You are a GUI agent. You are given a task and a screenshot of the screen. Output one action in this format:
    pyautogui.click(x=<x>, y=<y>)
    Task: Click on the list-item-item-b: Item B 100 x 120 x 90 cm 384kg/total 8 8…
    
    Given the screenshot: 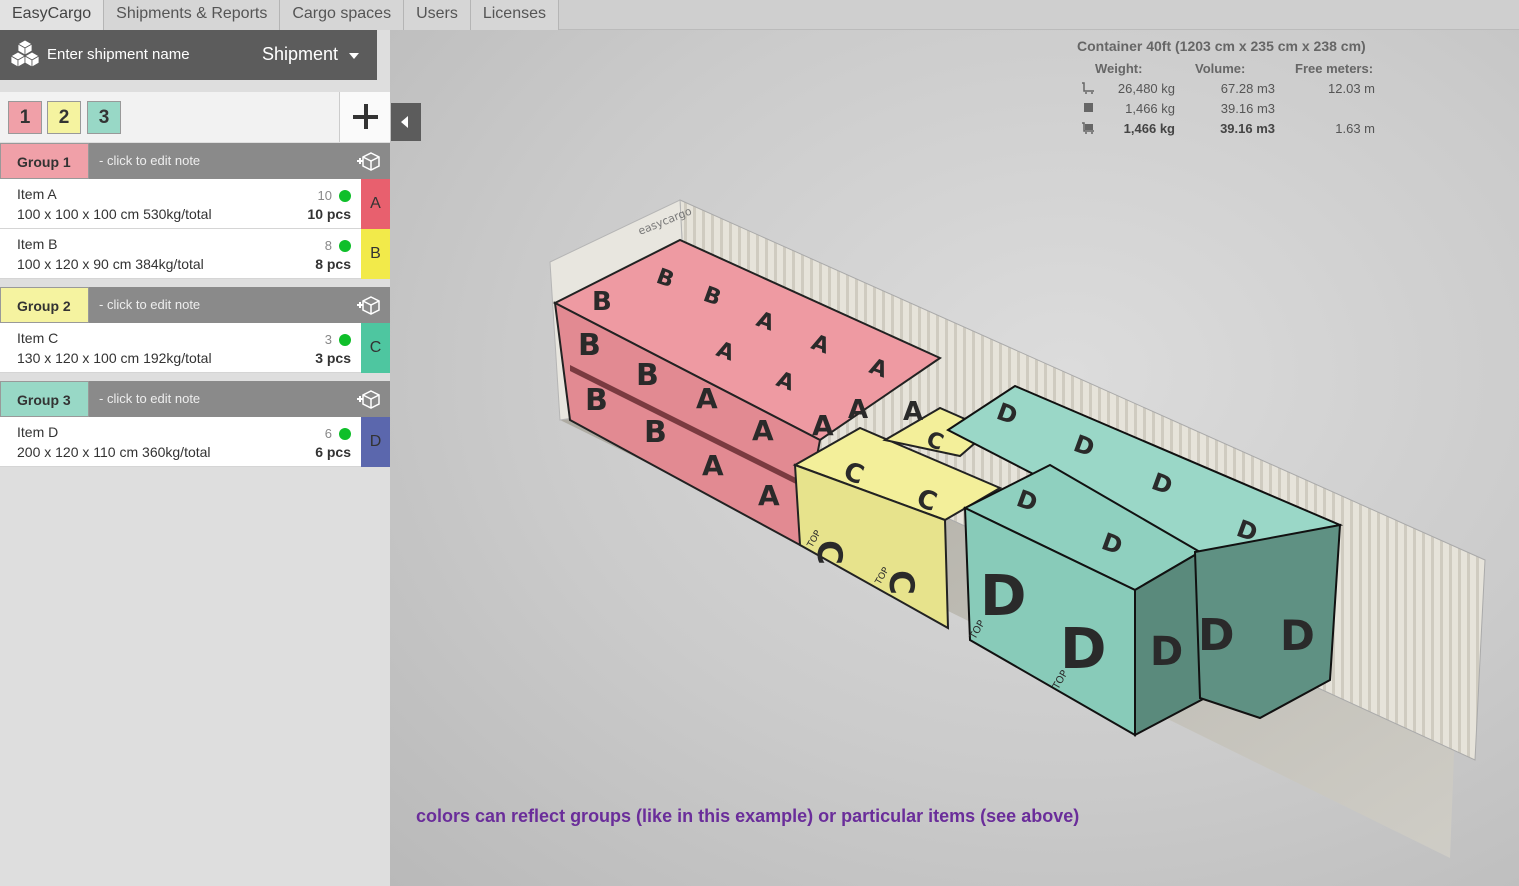 What is the action you would take?
    pyautogui.click(x=195, y=254)
    